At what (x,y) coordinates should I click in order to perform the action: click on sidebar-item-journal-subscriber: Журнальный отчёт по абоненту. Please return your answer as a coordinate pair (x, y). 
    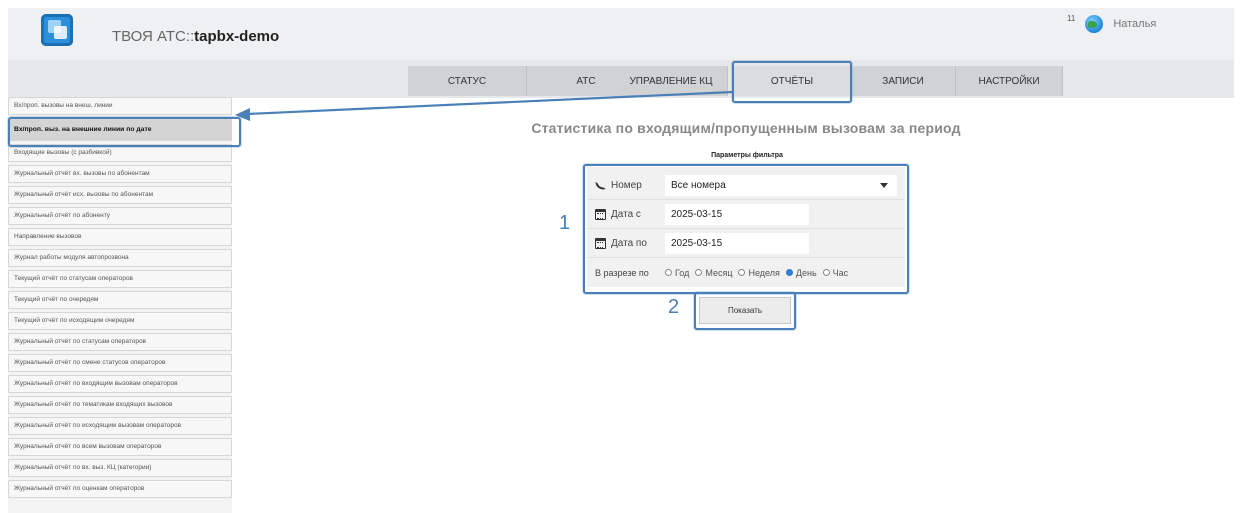
    Looking at the image, I should click on (120, 216).